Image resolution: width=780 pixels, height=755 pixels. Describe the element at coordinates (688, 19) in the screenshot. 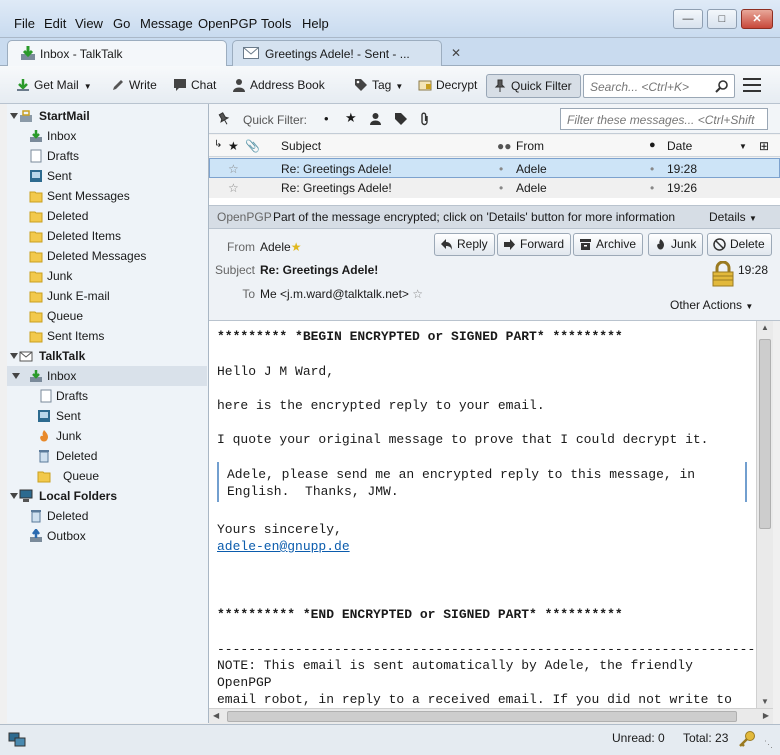

I see `minimize-button: —` at that location.